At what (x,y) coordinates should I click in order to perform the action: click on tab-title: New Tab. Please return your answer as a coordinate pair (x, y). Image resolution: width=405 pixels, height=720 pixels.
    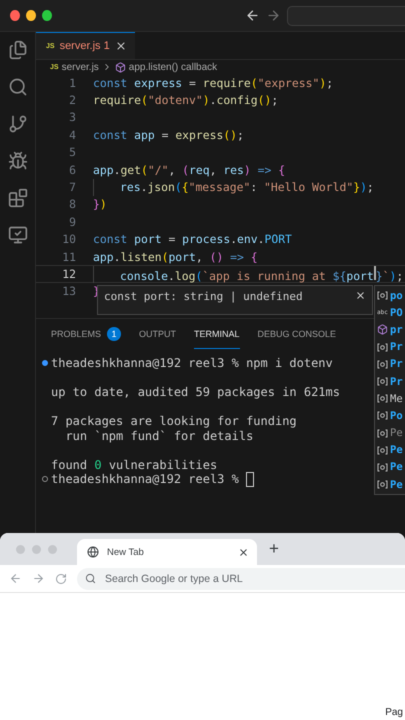
    Looking at the image, I should click on (126, 552).